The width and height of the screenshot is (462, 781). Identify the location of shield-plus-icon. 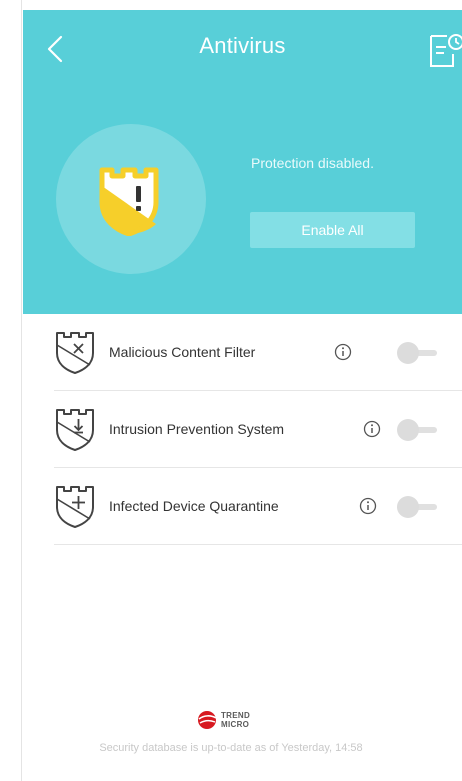
(75, 507).